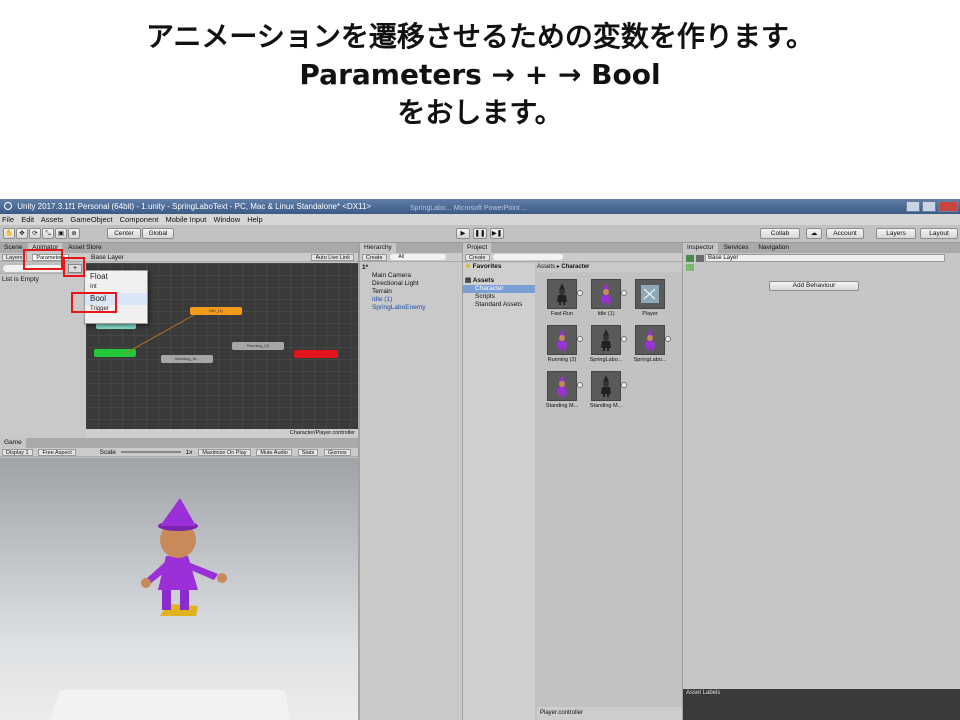  Describe the element at coordinates (17, 452) in the screenshot. I see `display-dropdown: Display 1` at that location.